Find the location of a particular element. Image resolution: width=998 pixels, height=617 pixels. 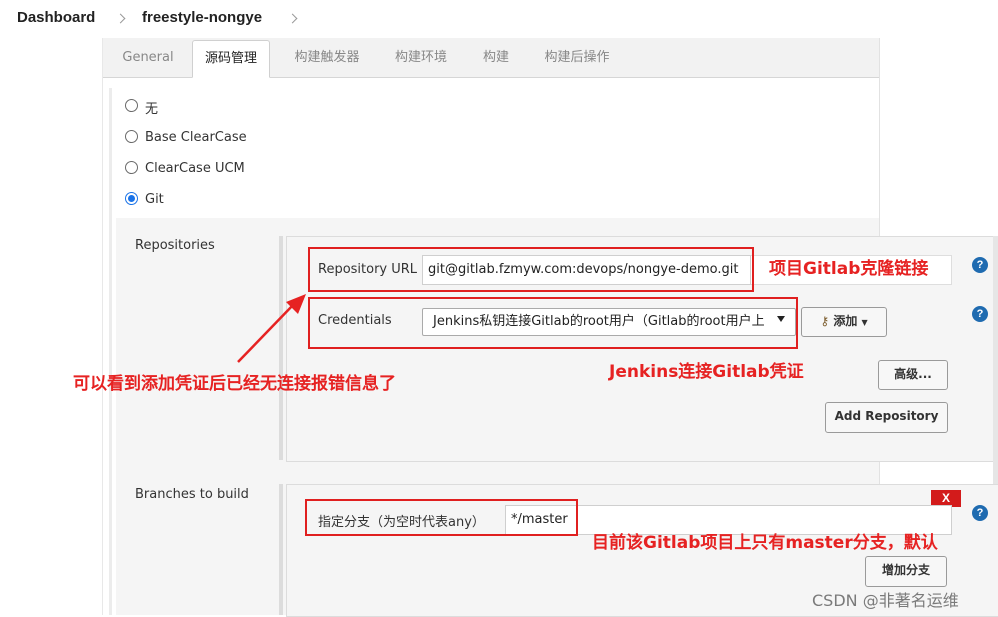

annotation-clone-link: 项目Gitlab克隆链接 is located at coordinates (849, 269).